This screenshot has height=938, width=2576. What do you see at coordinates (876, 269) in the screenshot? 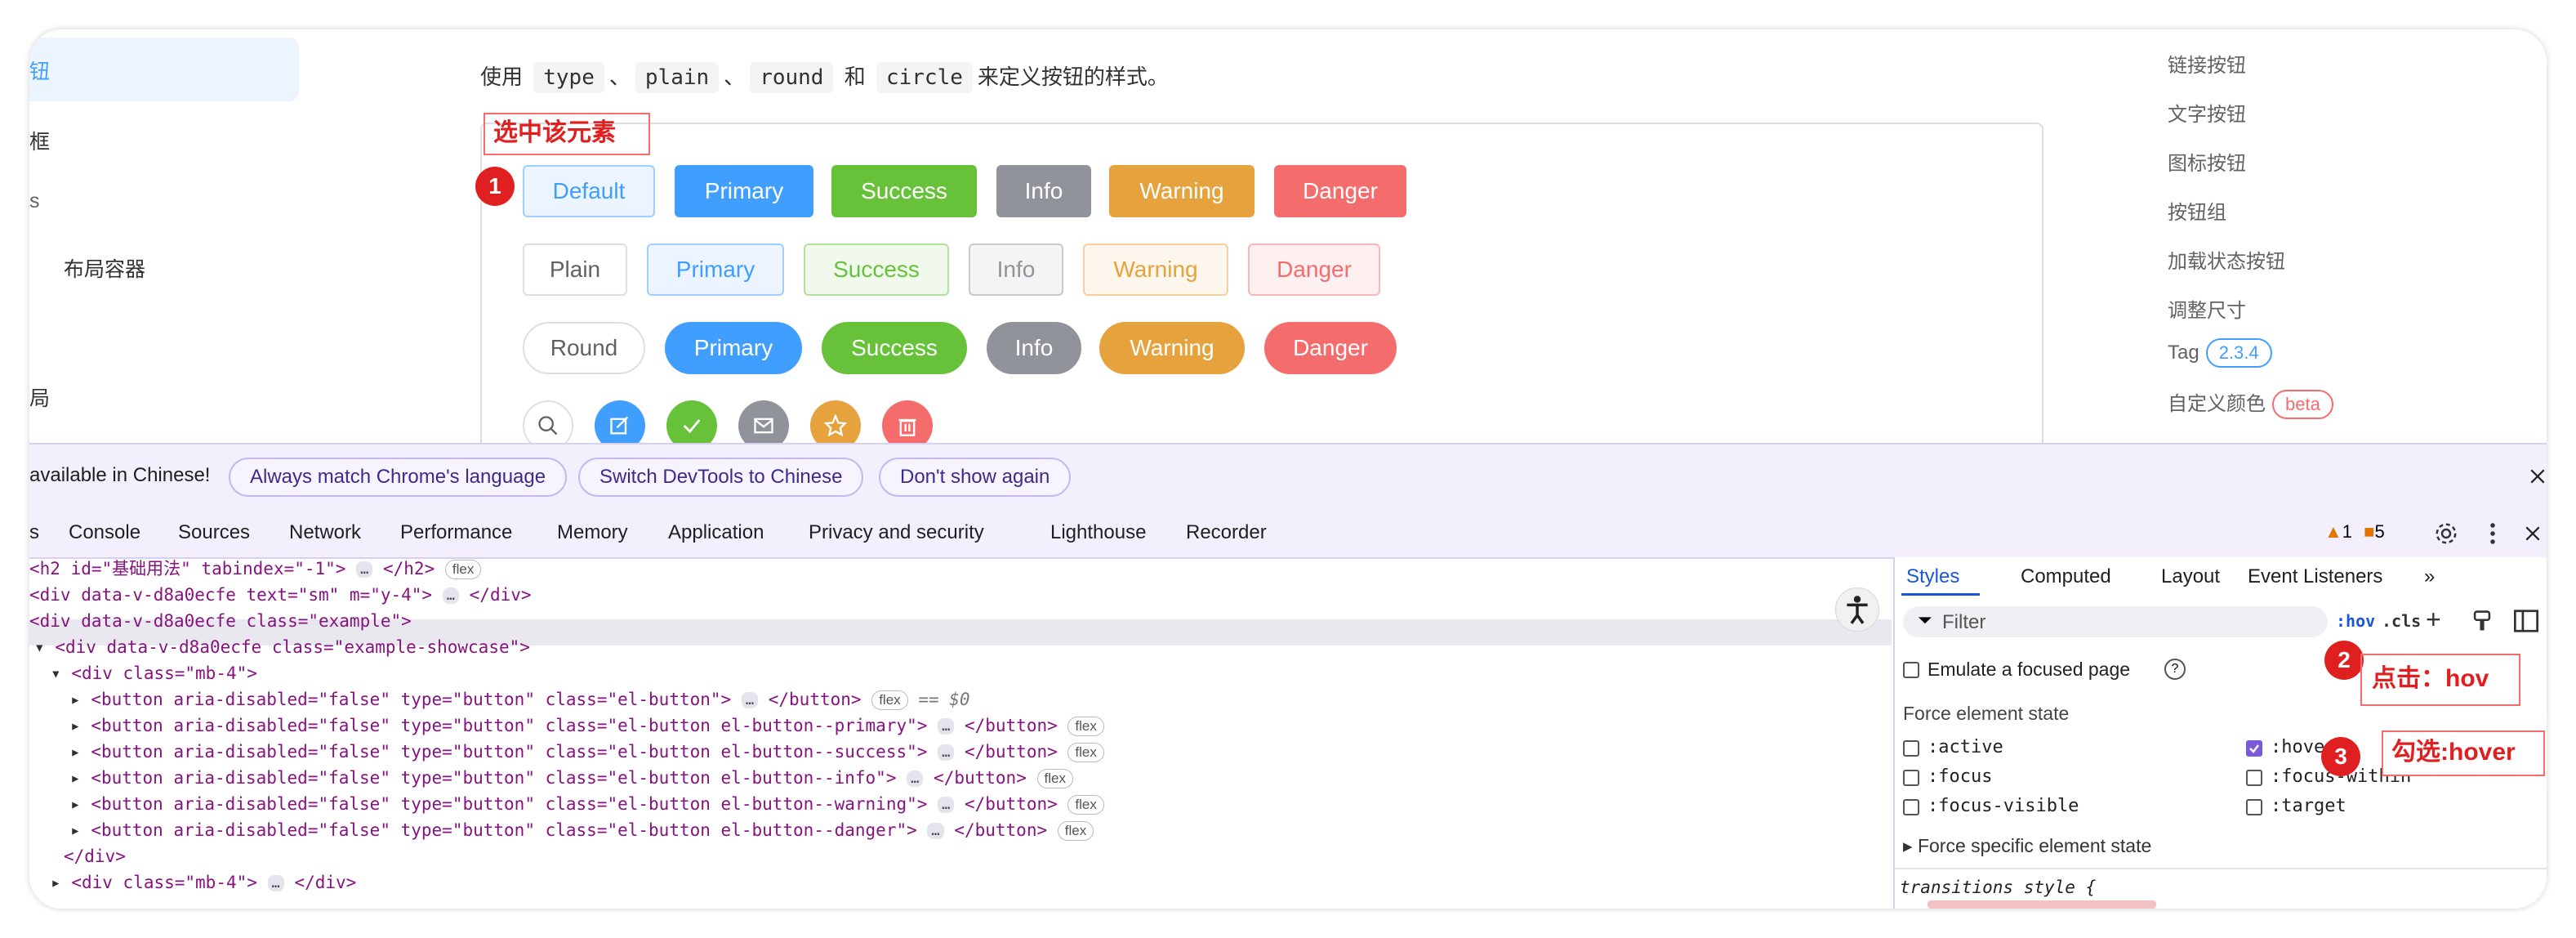
I see `success-plain-button: Success` at bounding box center [876, 269].